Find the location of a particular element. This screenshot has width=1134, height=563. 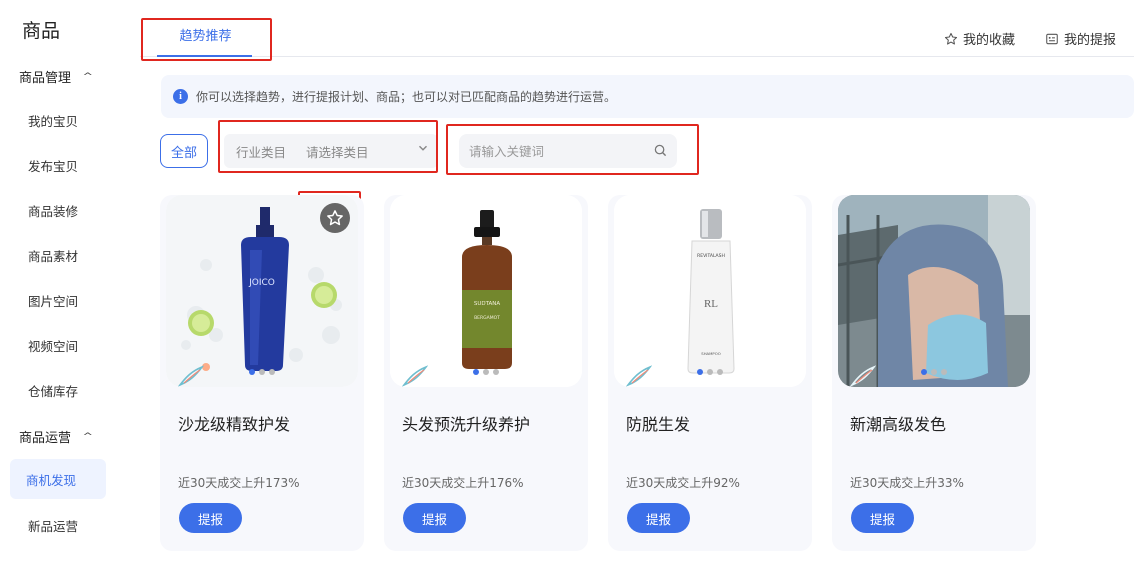

sidebar-item-opportunity: 商机发现 is located at coordinates (58, 479).